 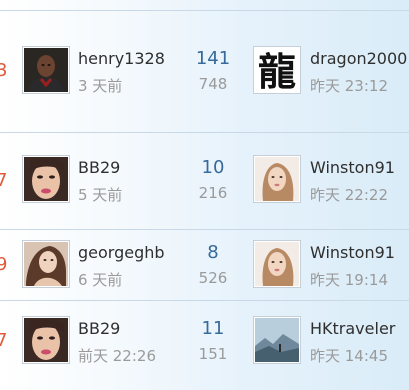 What do you see at coordinates (349, 195) in the screenshot?
I see `last-post-time: 昨天 22:22` at bounding box center [349, 195].